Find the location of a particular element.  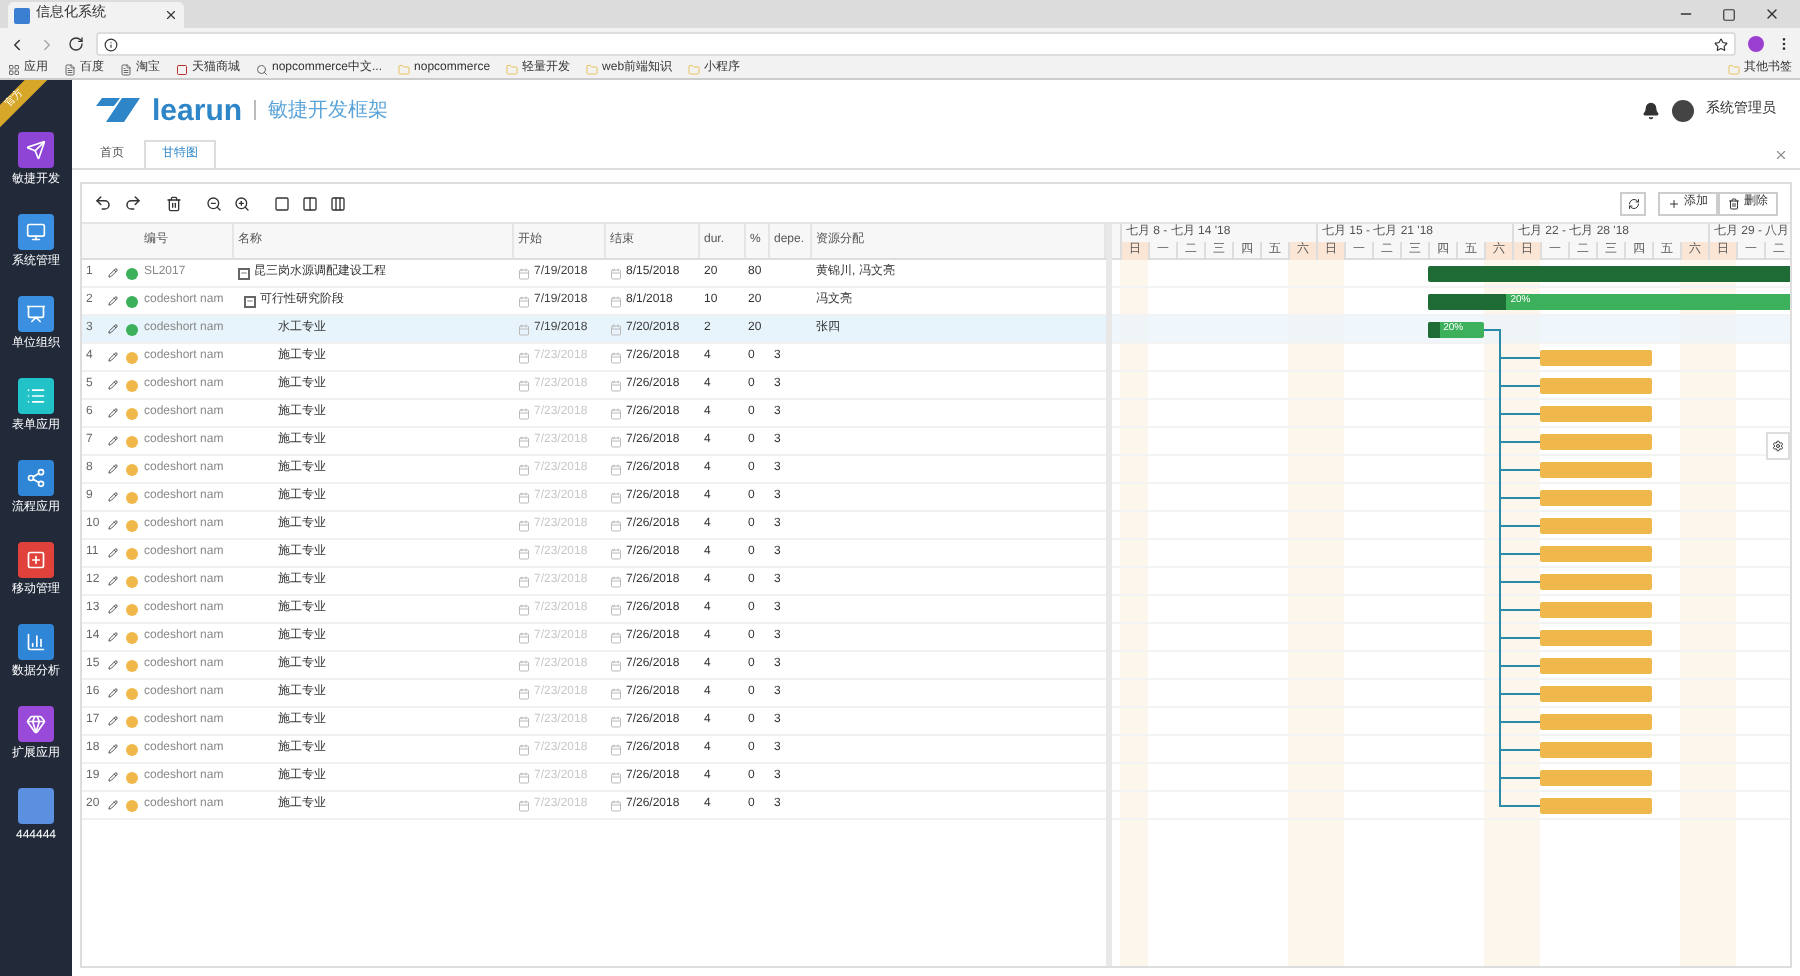

undo-icon is located at coordinates (103, 203).